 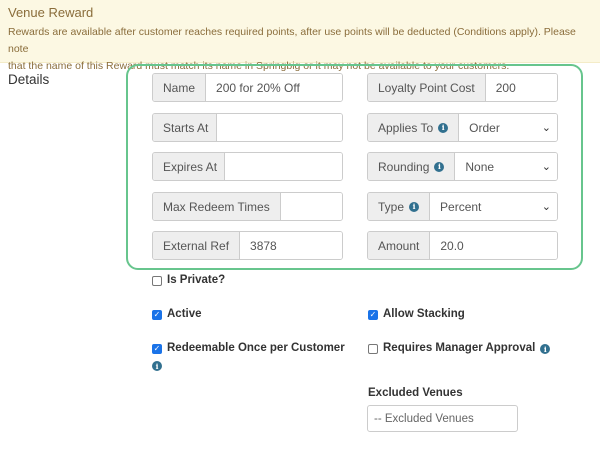 I want to click on starts-at-field: Starts At, so click(x=247, y=127).